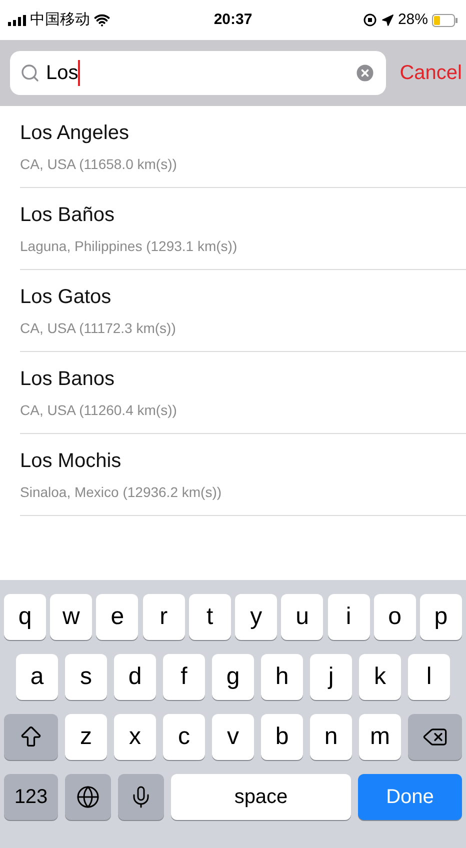 Image resolution: width=466 pixels, height=848 pixels. I want to click on search-text: Los, so click(62, 73).